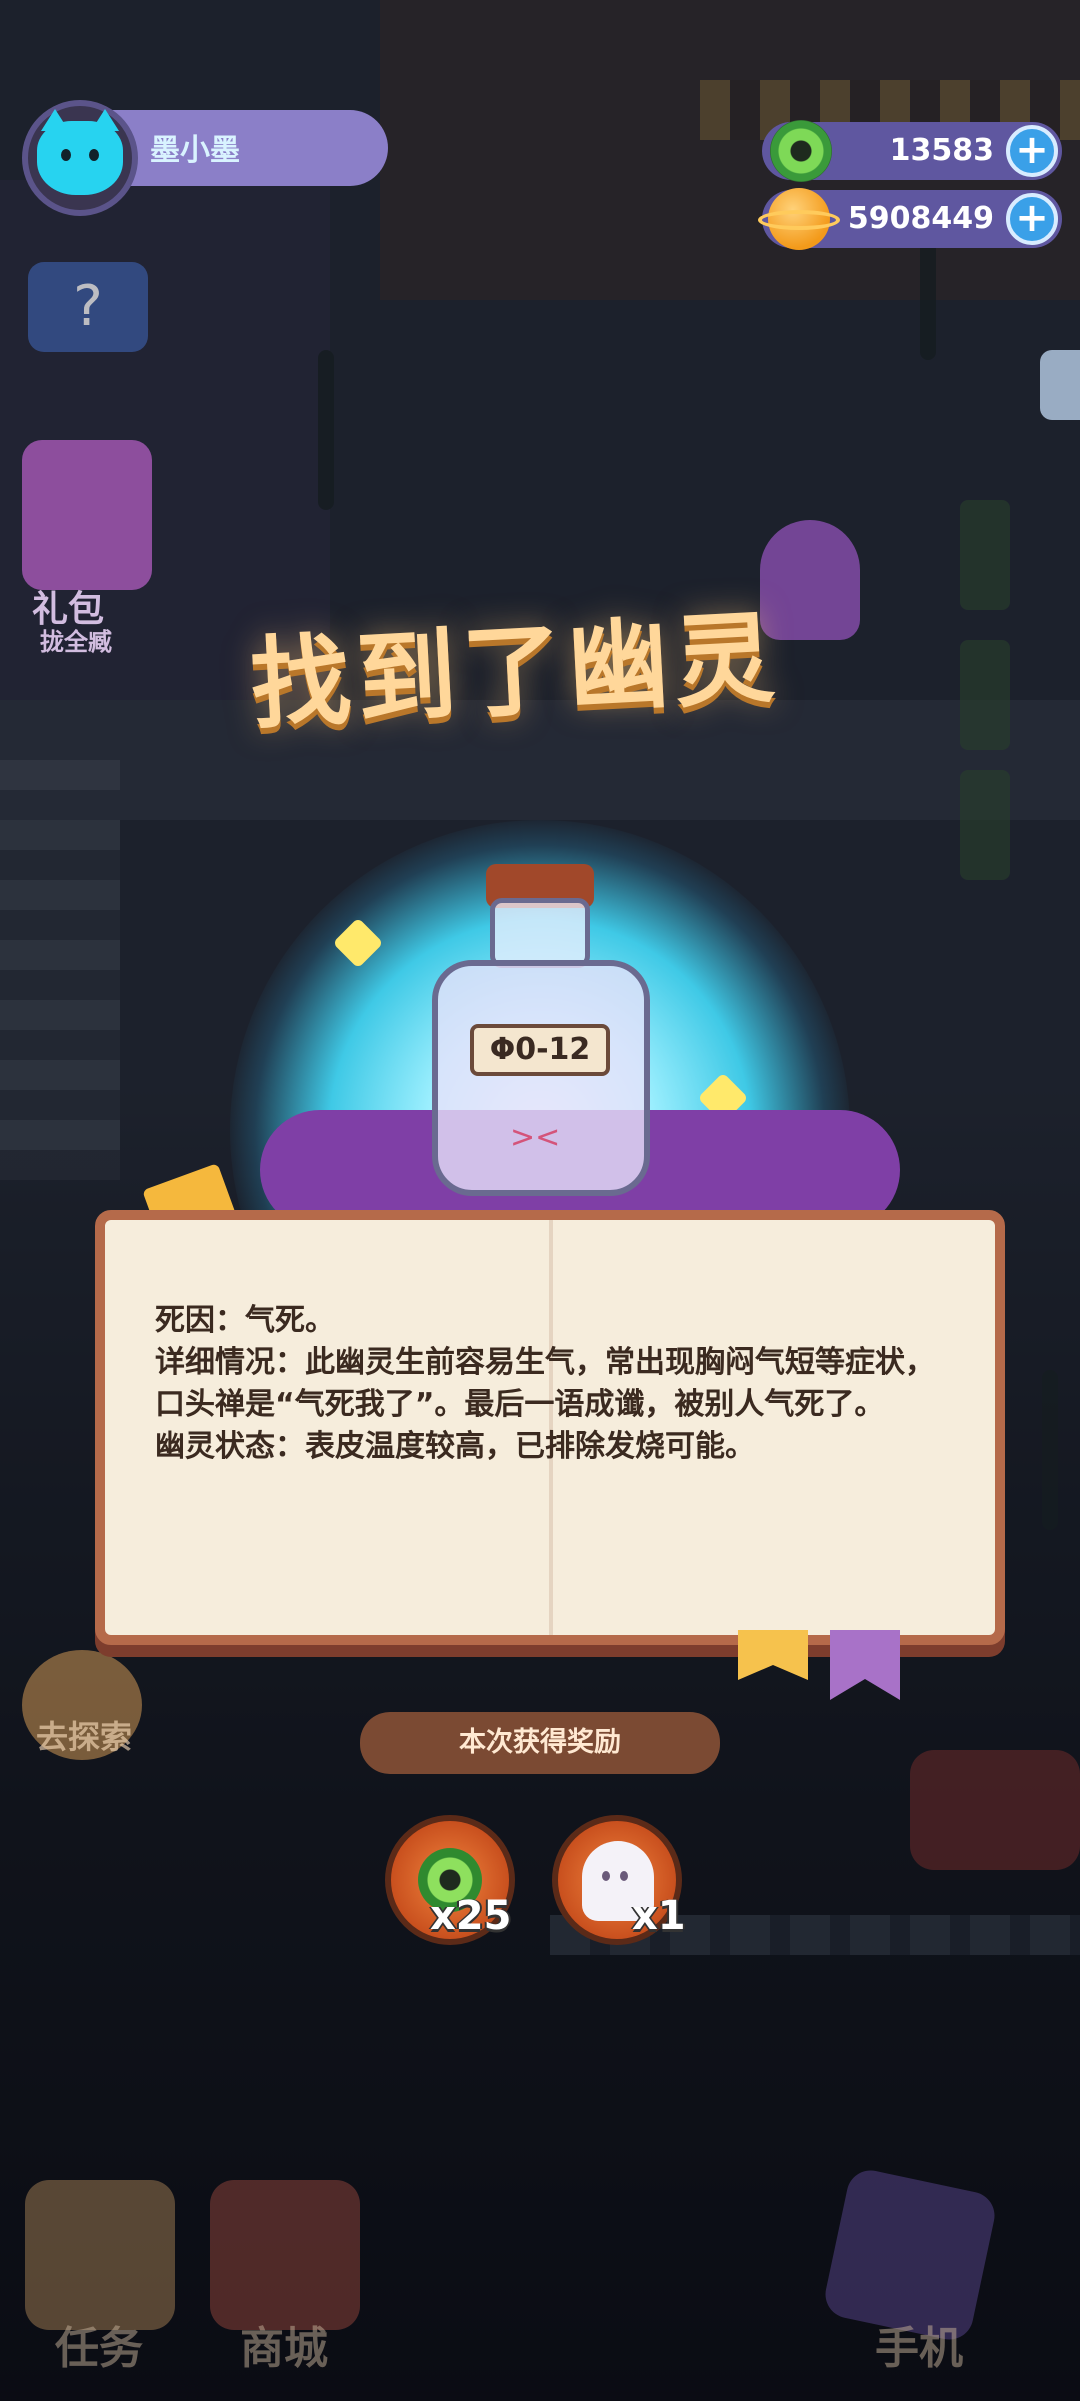 The height and width of the screenshot is (2401, 1080). Describe the element at coordinates (540, 1050) in the screenshot. I see `bottle-label: Φ0-12` at that location.